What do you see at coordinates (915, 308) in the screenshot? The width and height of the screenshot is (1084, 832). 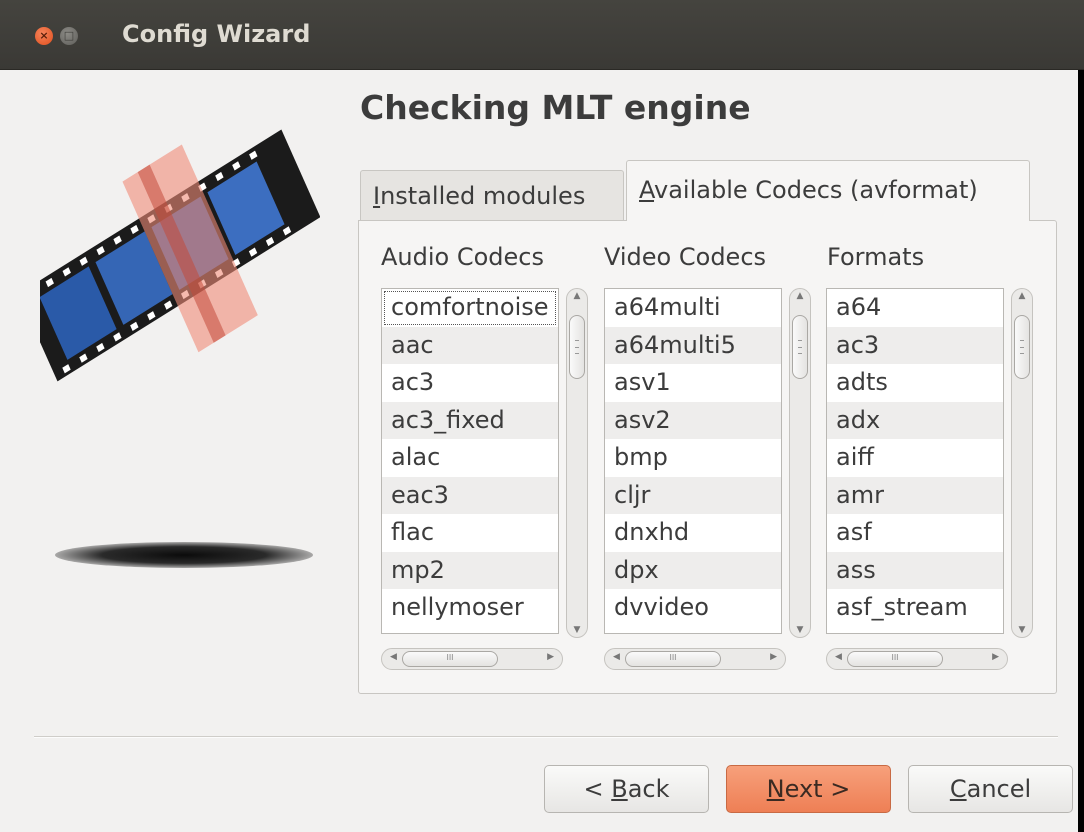 I see `list-item: a64` at bounding box center [915, 308].